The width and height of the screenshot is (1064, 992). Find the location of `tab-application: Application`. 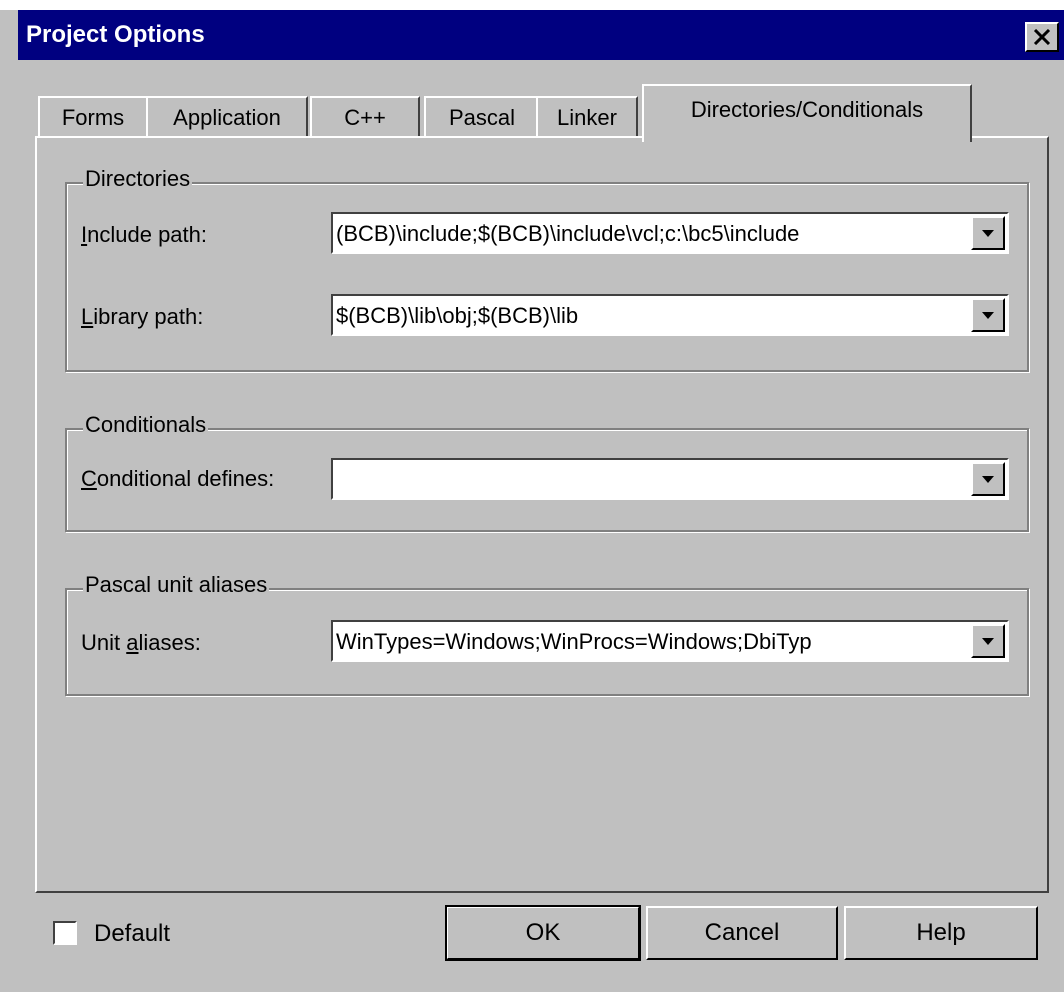

tab-application: Application is located at coordinates (227, 117).